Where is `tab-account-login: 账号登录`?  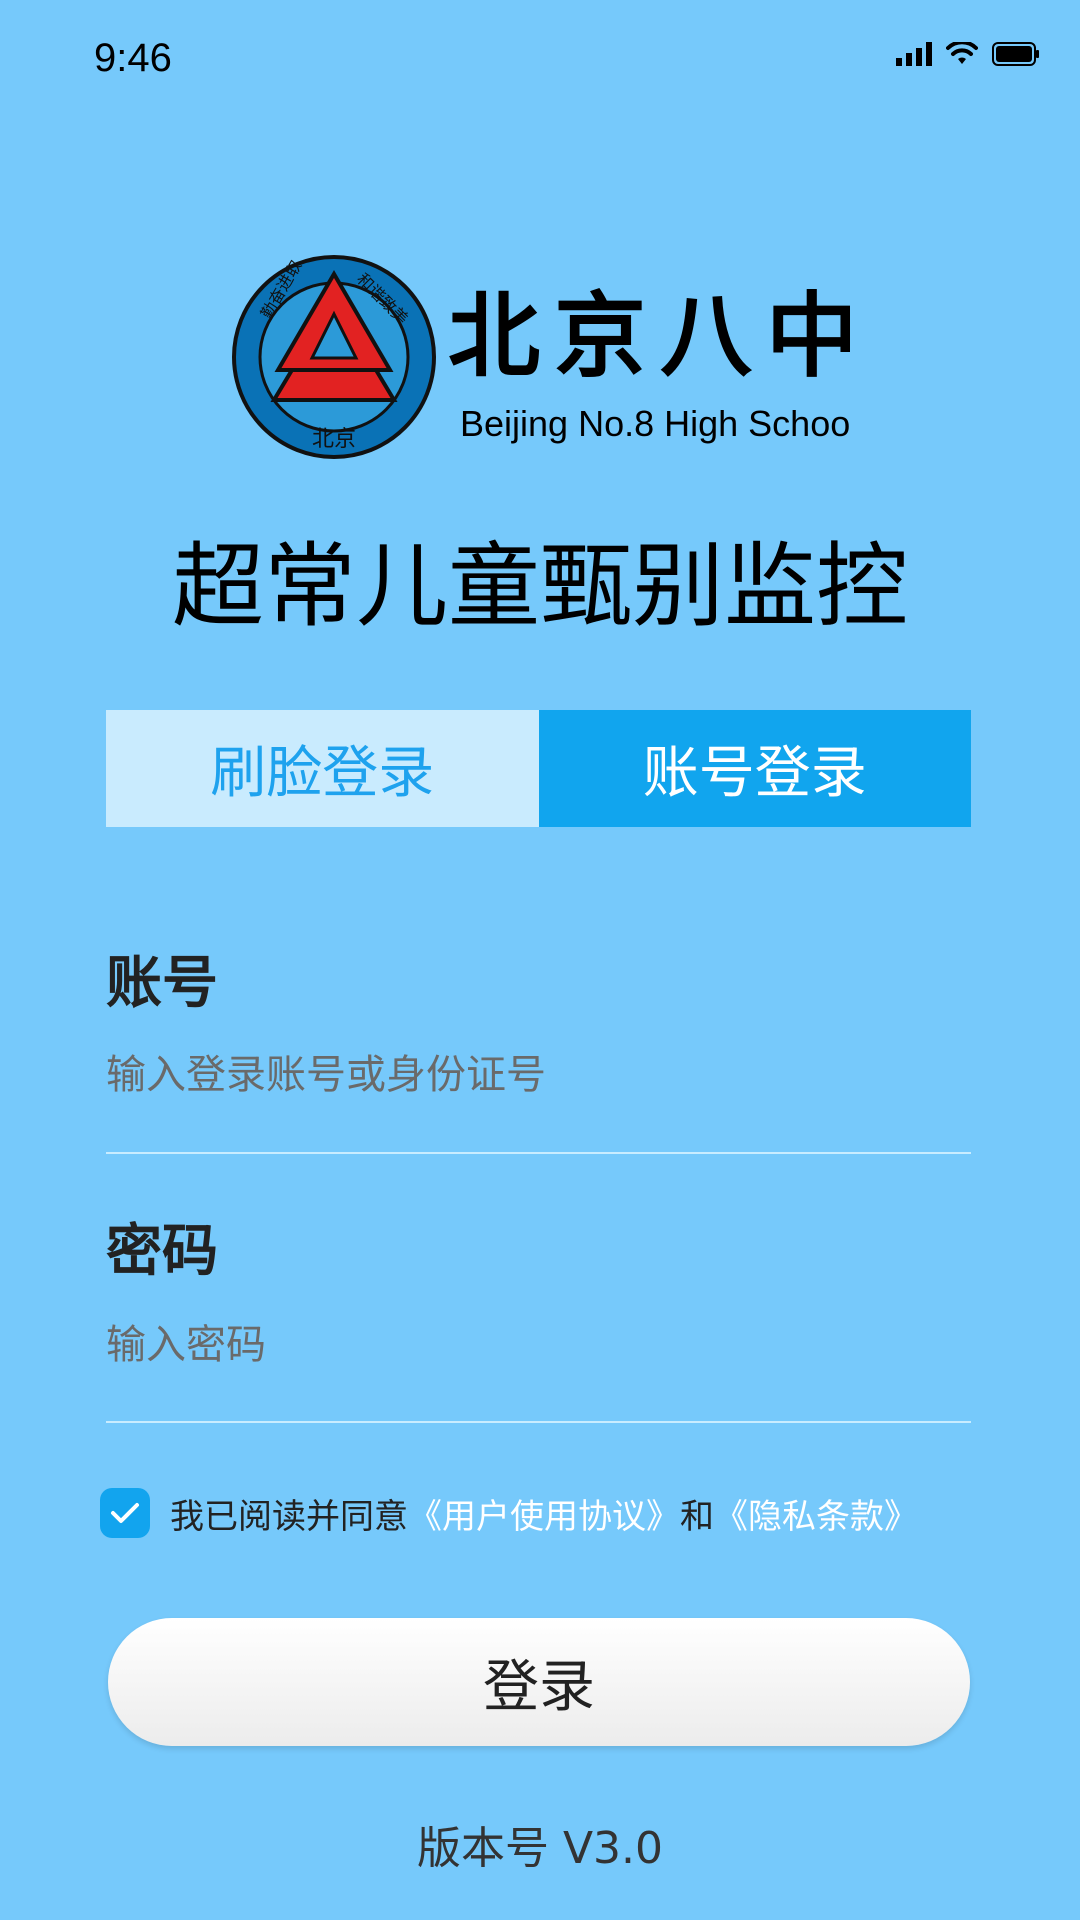 tab-account-login: 账号登录 is located at coordinates (754, 768).